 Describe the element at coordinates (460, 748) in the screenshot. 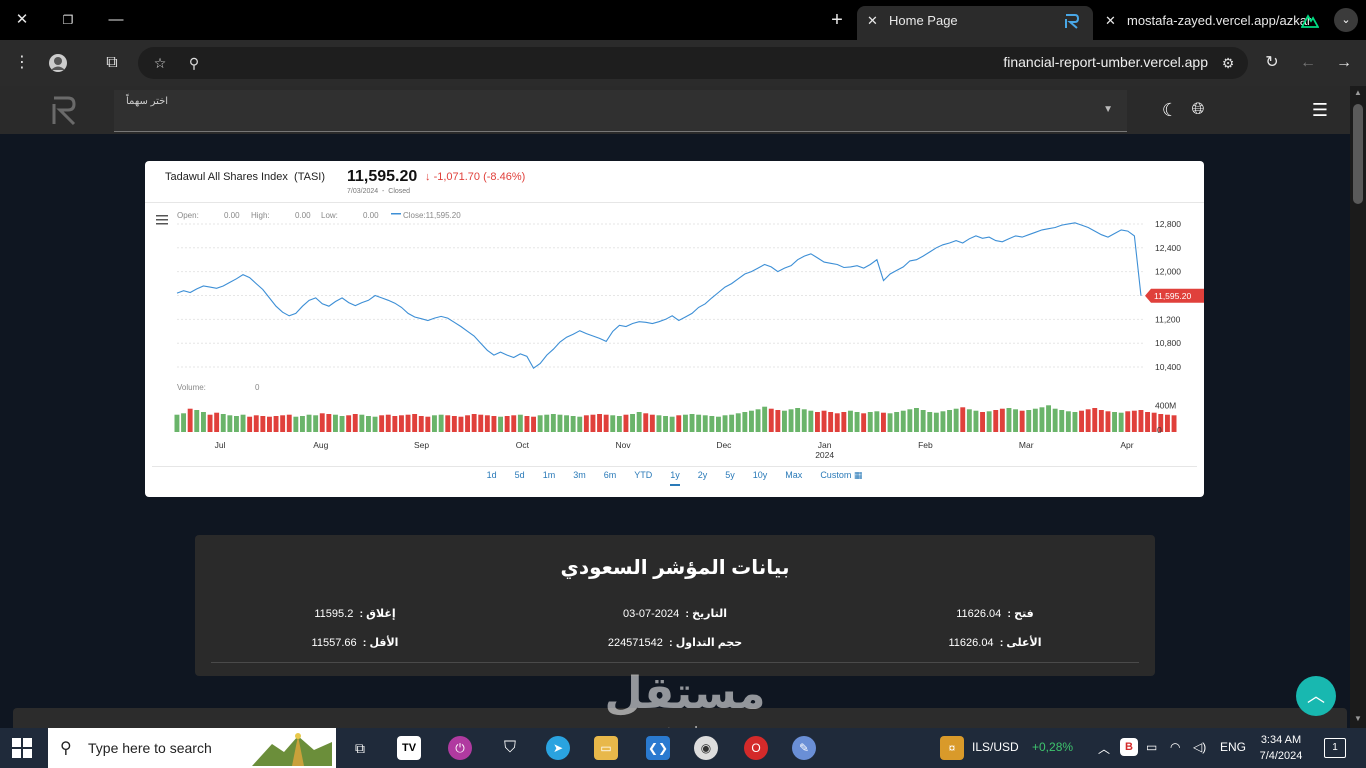

I see `power-app-icon: ⏻` at that location.